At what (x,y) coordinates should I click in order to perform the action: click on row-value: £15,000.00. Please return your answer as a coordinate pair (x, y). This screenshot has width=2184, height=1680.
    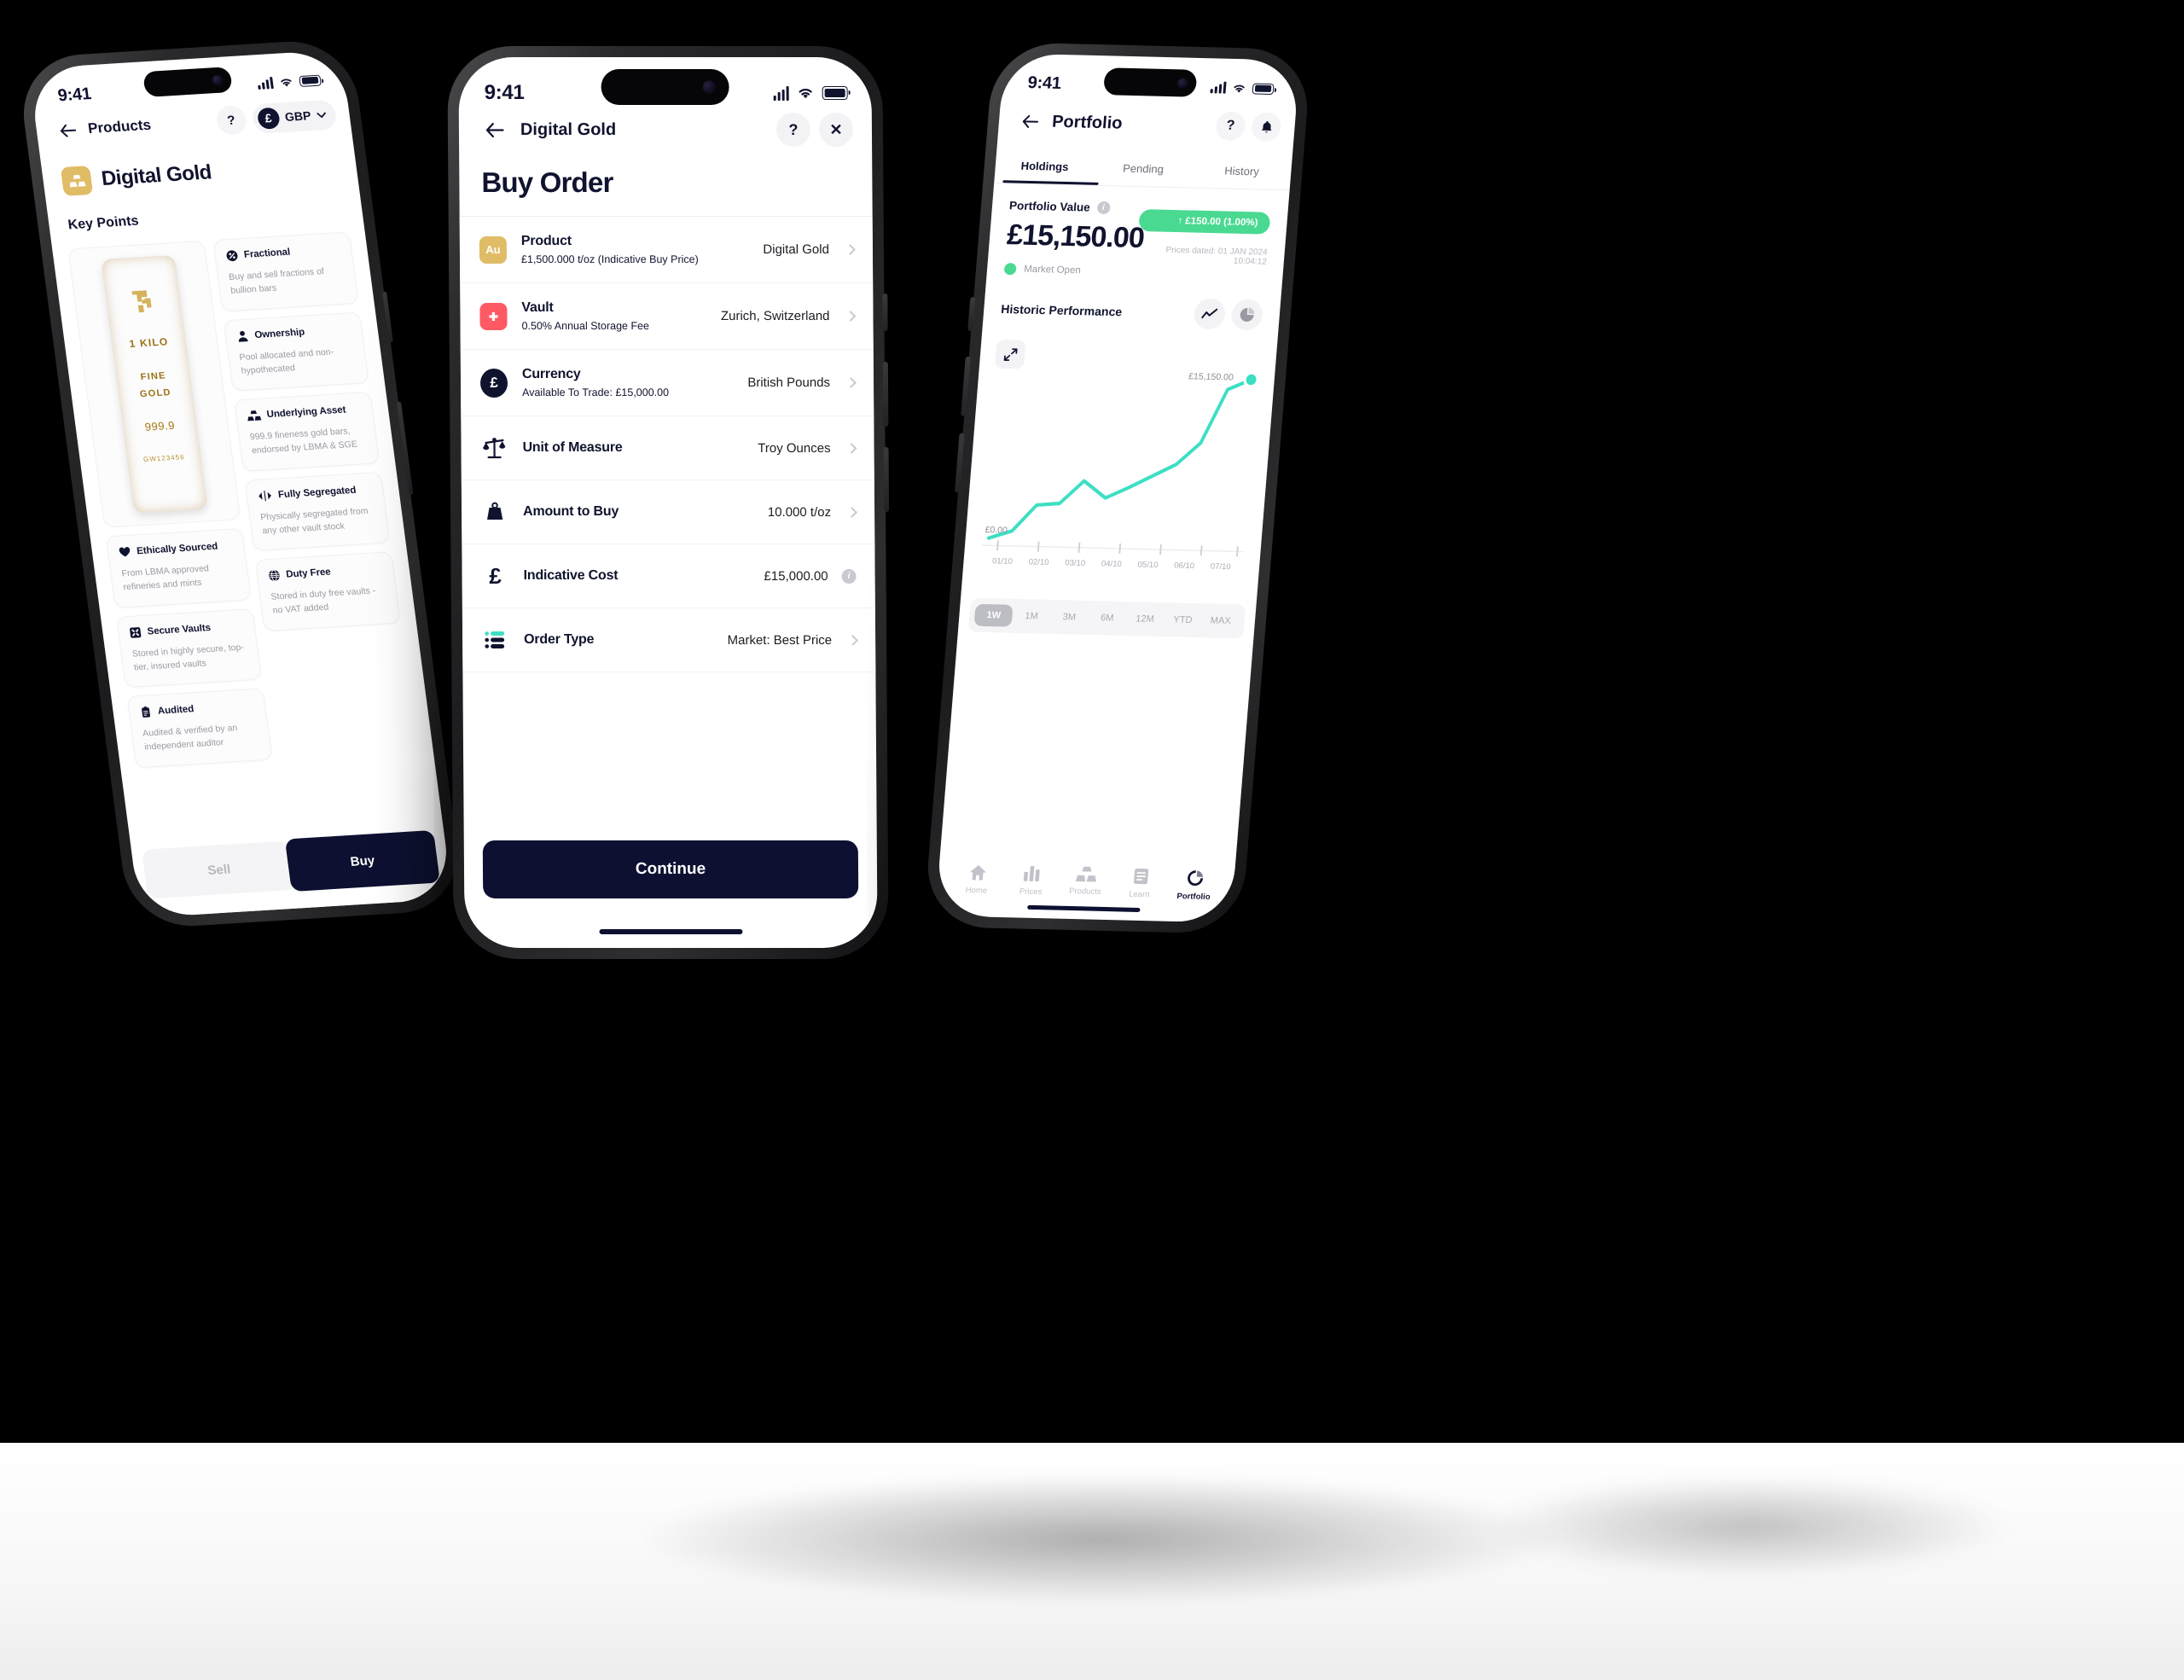
    Looking at the image, I should click on (796, 576).